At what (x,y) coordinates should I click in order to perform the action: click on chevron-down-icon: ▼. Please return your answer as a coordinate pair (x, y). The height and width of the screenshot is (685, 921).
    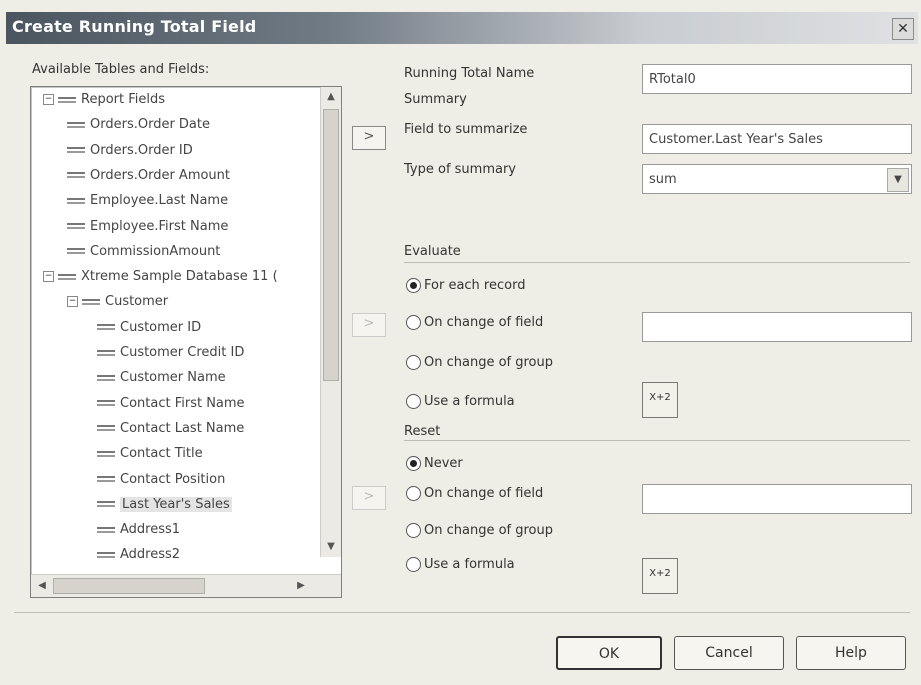
    Looking at the image, I should click on (898, 180).